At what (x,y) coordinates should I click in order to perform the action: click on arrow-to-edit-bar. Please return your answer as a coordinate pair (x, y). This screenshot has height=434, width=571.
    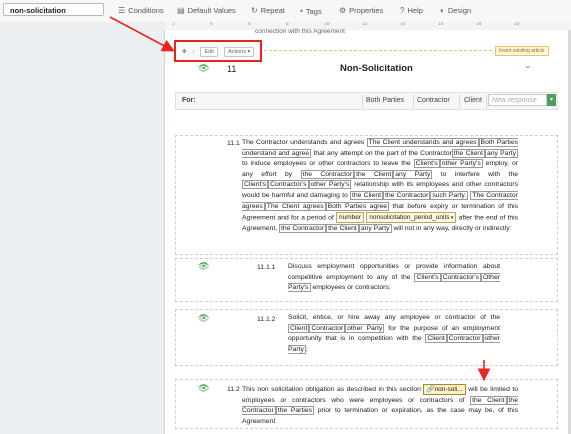
    Looking at the image, I should click on (142, 34).